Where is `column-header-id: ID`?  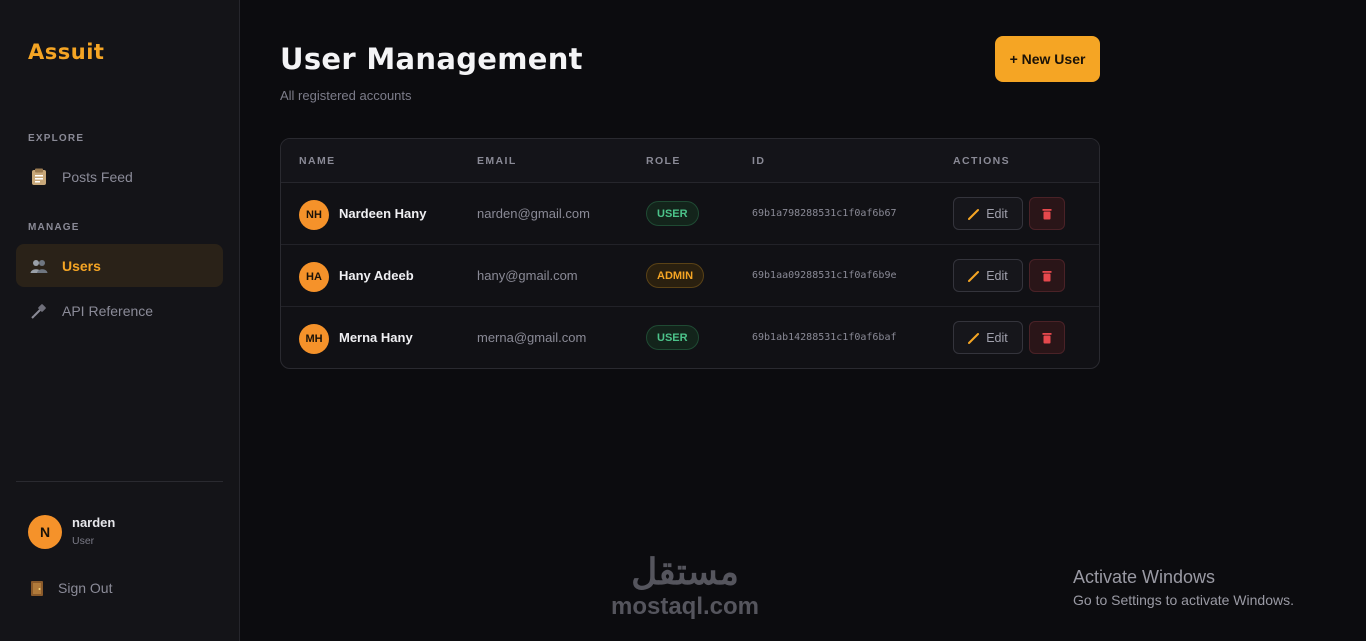 column-header-id: ID is located at coordinates (758, 161).